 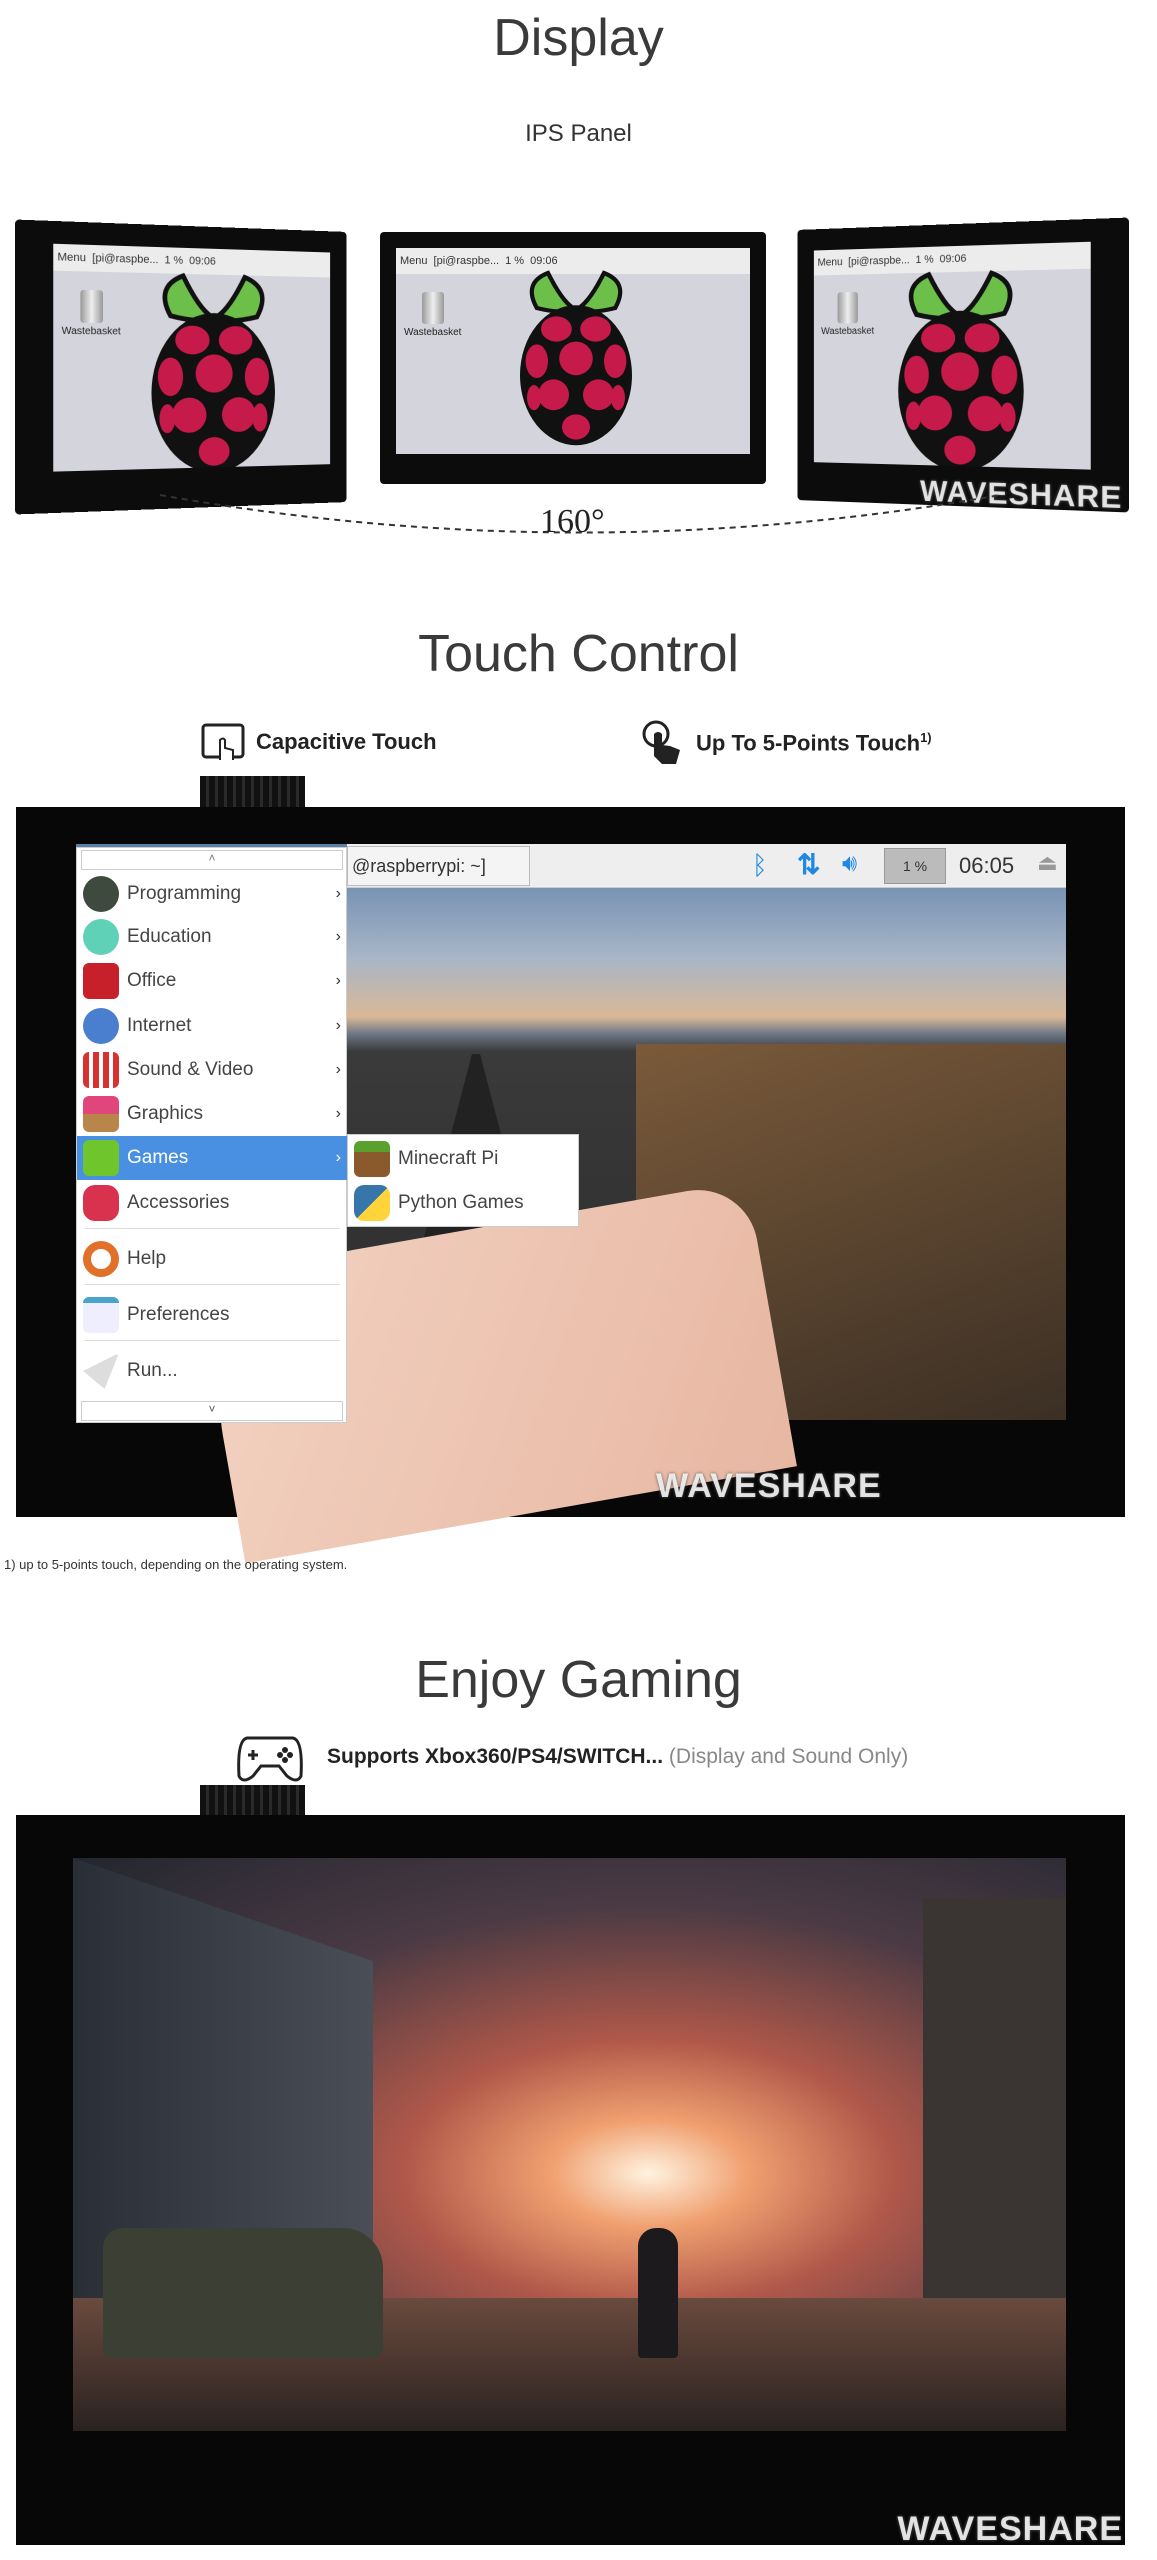 I want to click on menu-item-accessories: Accessories, so click(x=212, y=1203).